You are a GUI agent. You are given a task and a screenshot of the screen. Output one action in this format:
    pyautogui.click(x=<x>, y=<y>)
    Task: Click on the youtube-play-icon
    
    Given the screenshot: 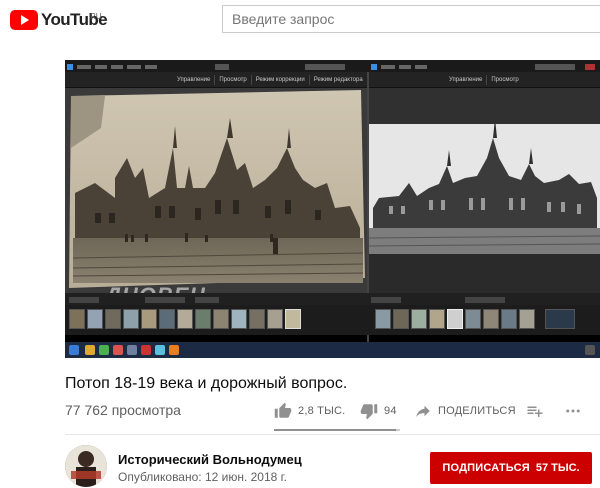 What is the action you would take?
    pyautogui.click(x=24, y=20)
    